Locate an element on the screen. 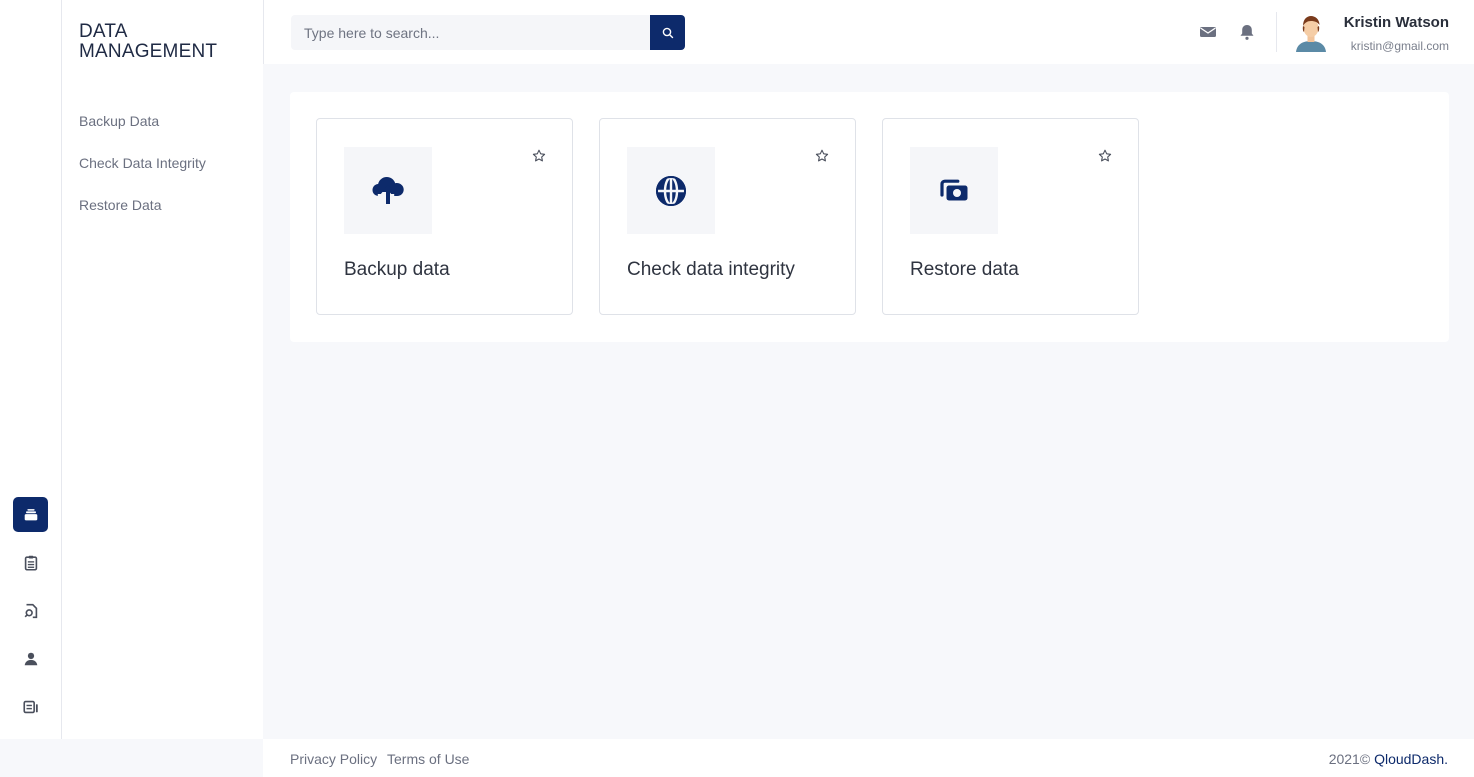 The image size is (1474, 777). rail-database-button is located at coordinates (30, 514).